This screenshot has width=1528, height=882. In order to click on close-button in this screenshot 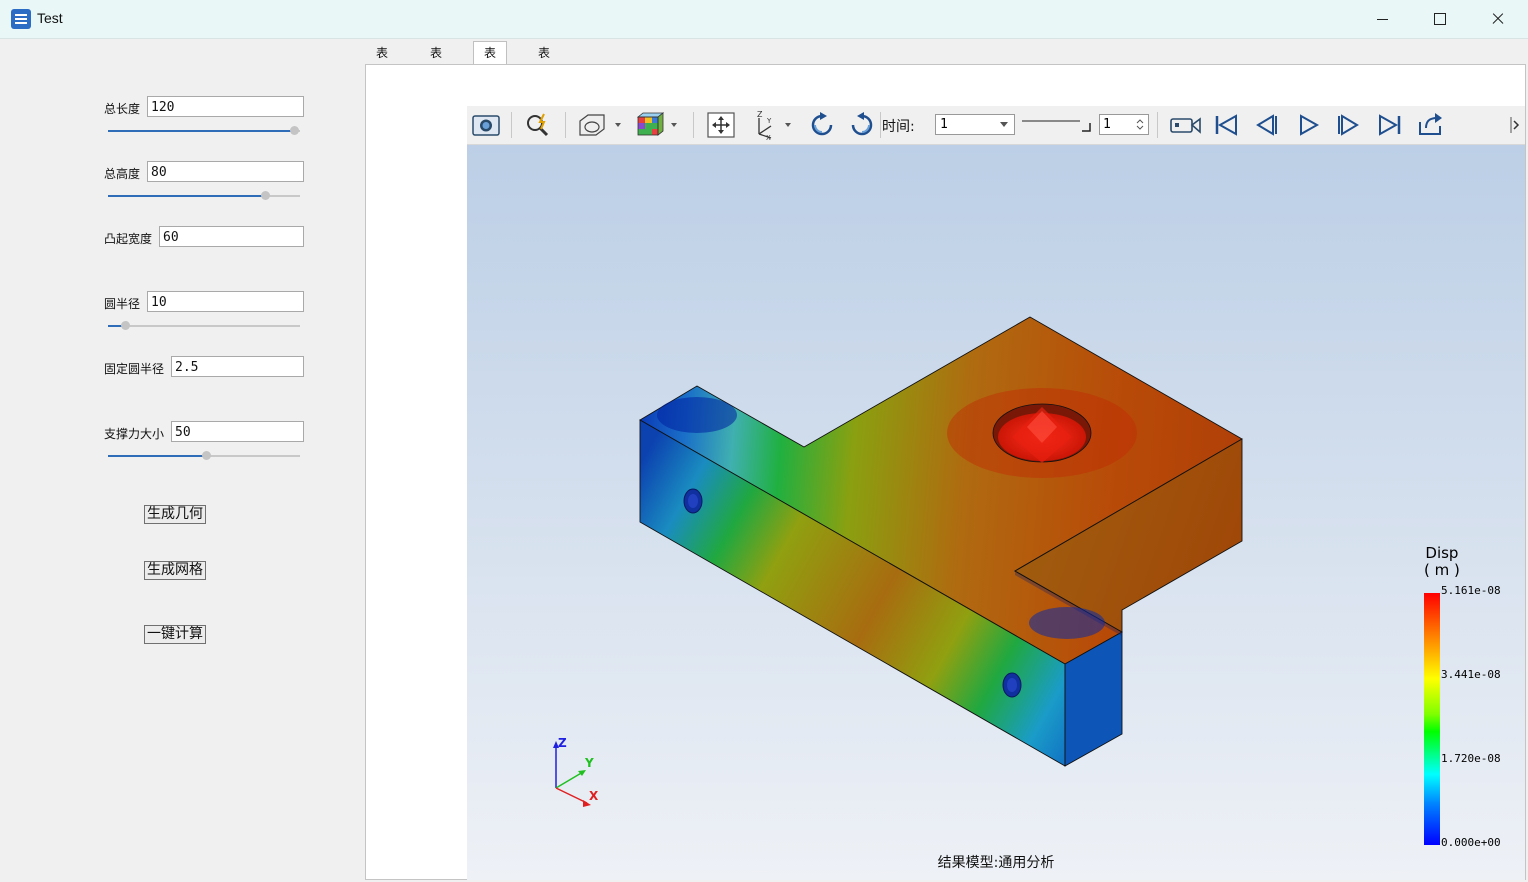, I will do `click(1498, 19)`.